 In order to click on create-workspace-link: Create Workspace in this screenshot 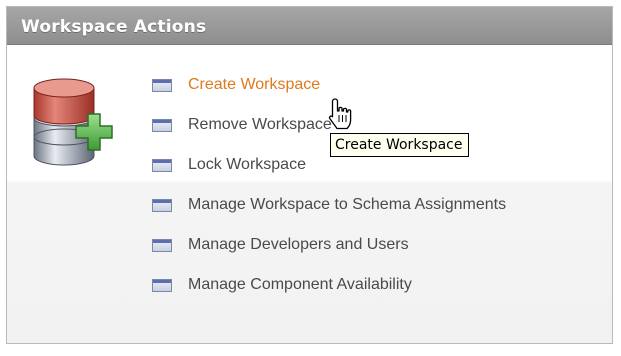, I will do `click(254, 85)`.